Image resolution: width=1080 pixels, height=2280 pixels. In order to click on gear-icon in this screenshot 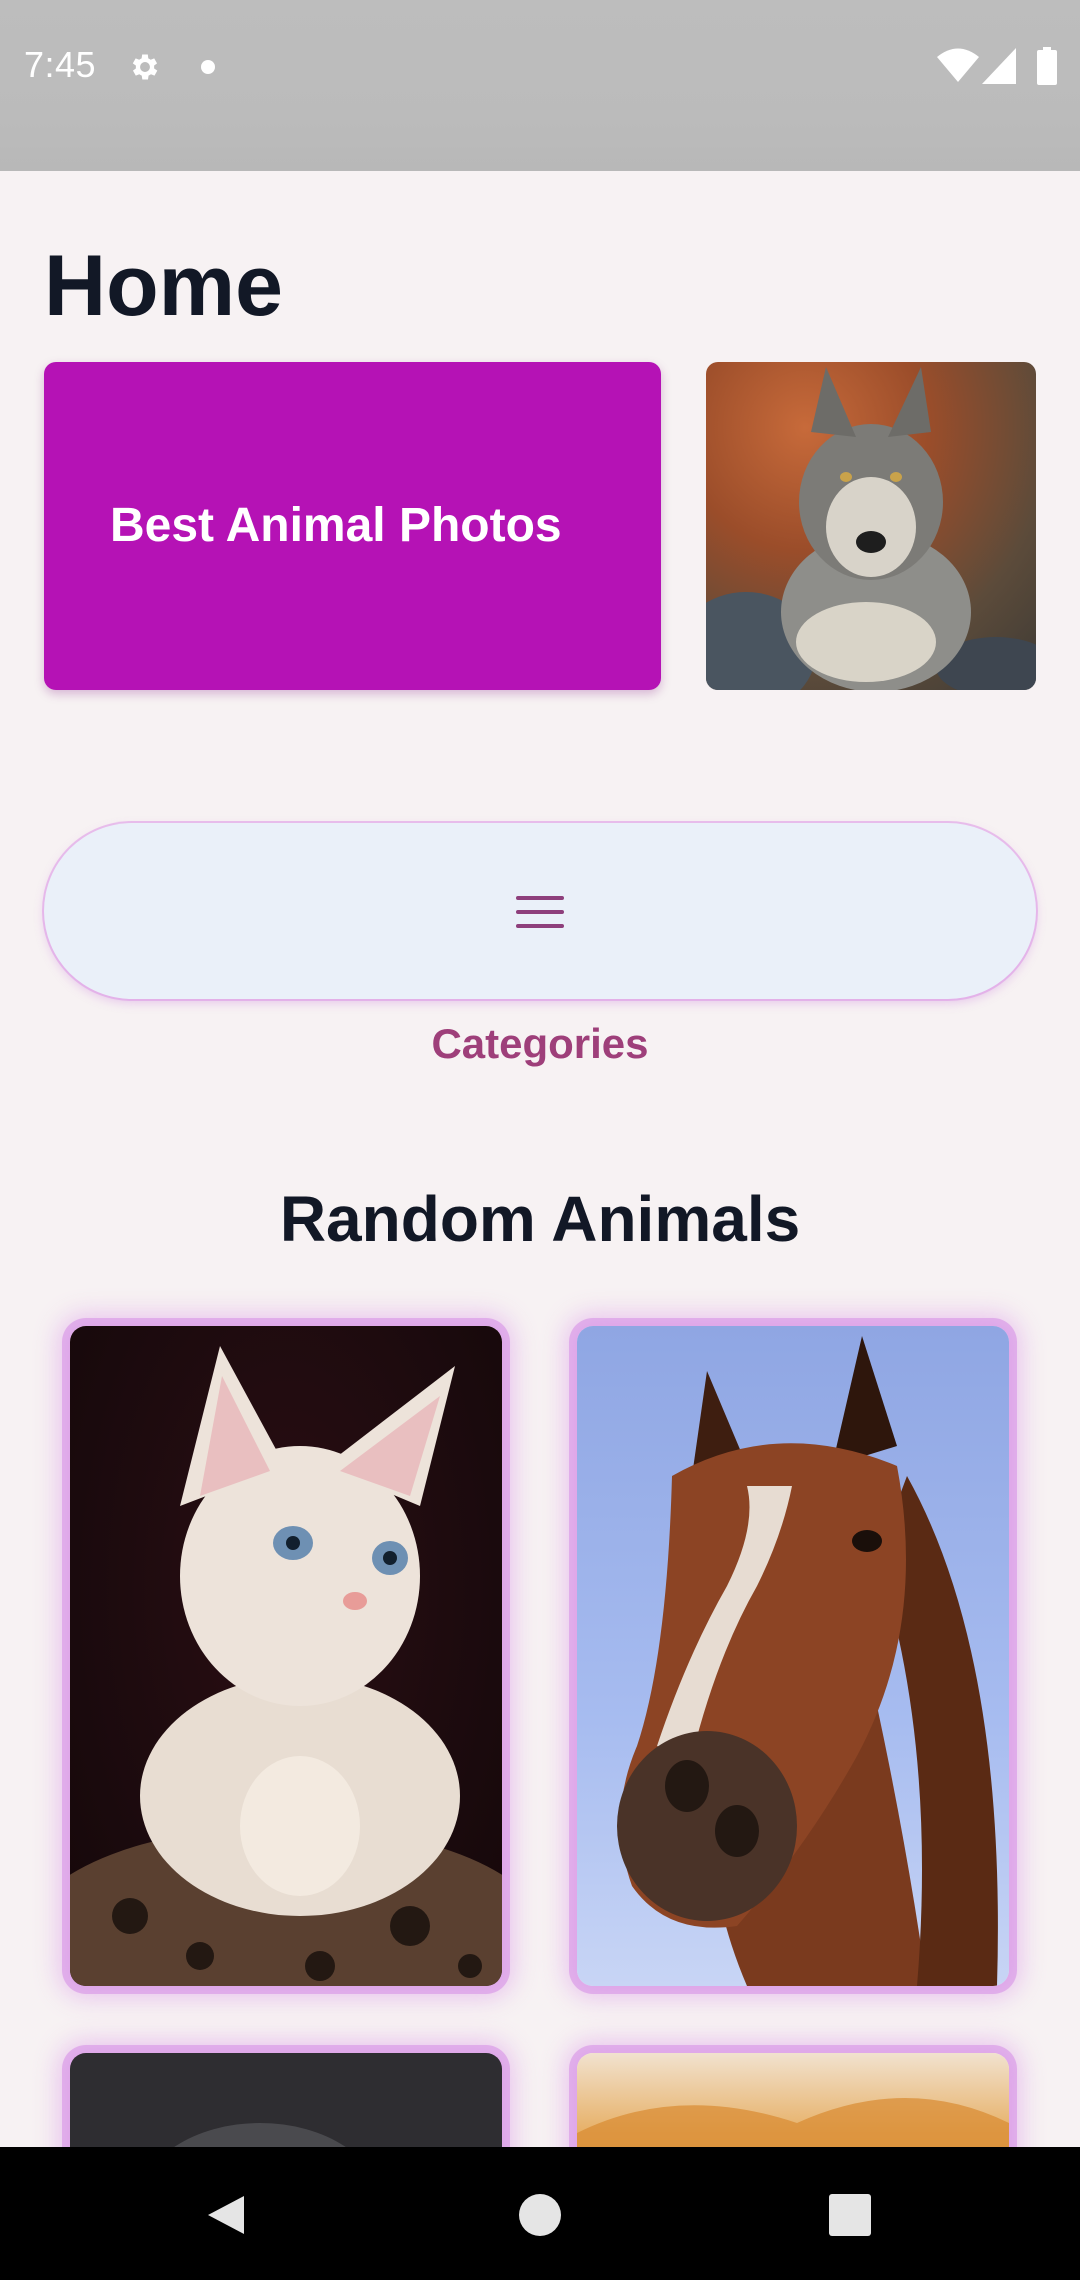, I will do `click(145, 67)`.